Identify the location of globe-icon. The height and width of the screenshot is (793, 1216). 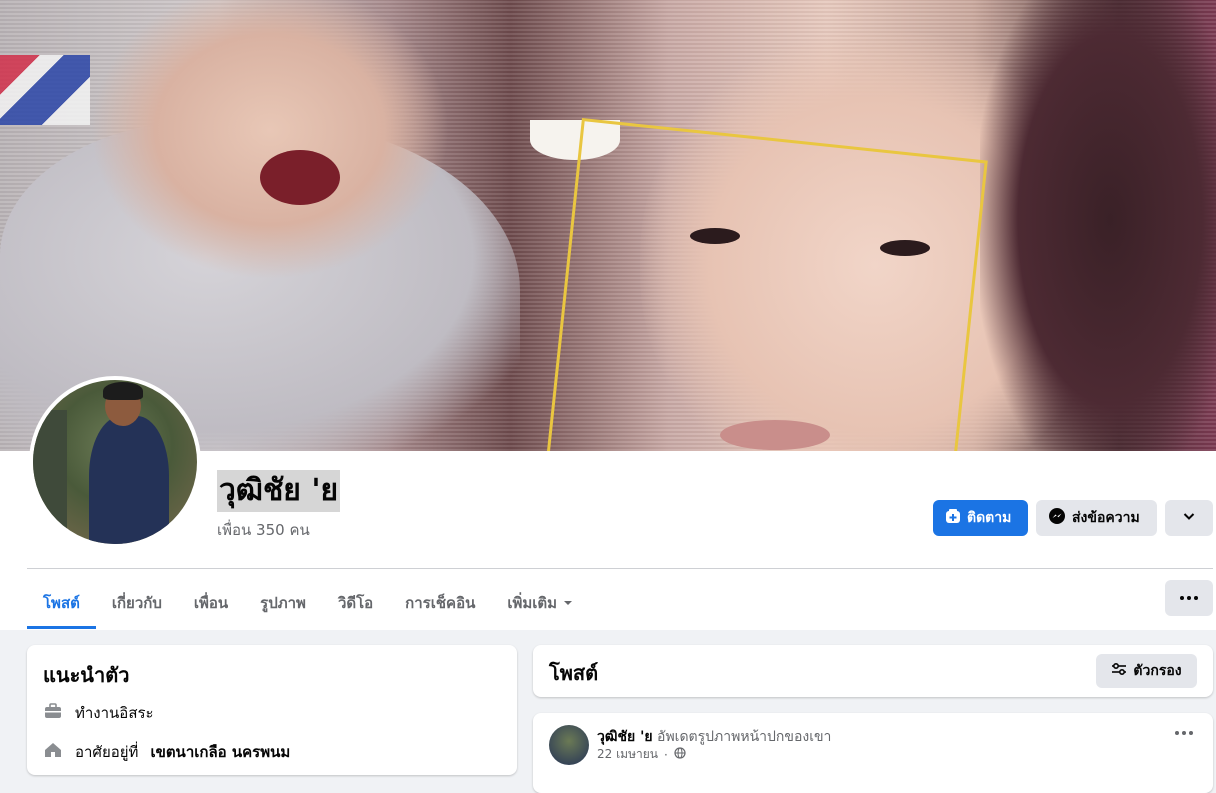
(680, 754).